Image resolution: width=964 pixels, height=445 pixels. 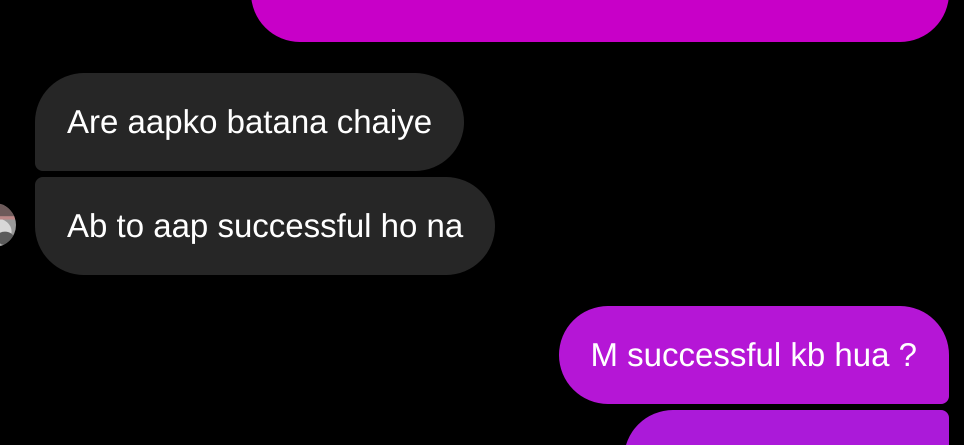 What do you see at coordinates (753, 355) in the screenshot?
I see `message-bubble: M successful kb hua ?` at bounding box center [753, 355].